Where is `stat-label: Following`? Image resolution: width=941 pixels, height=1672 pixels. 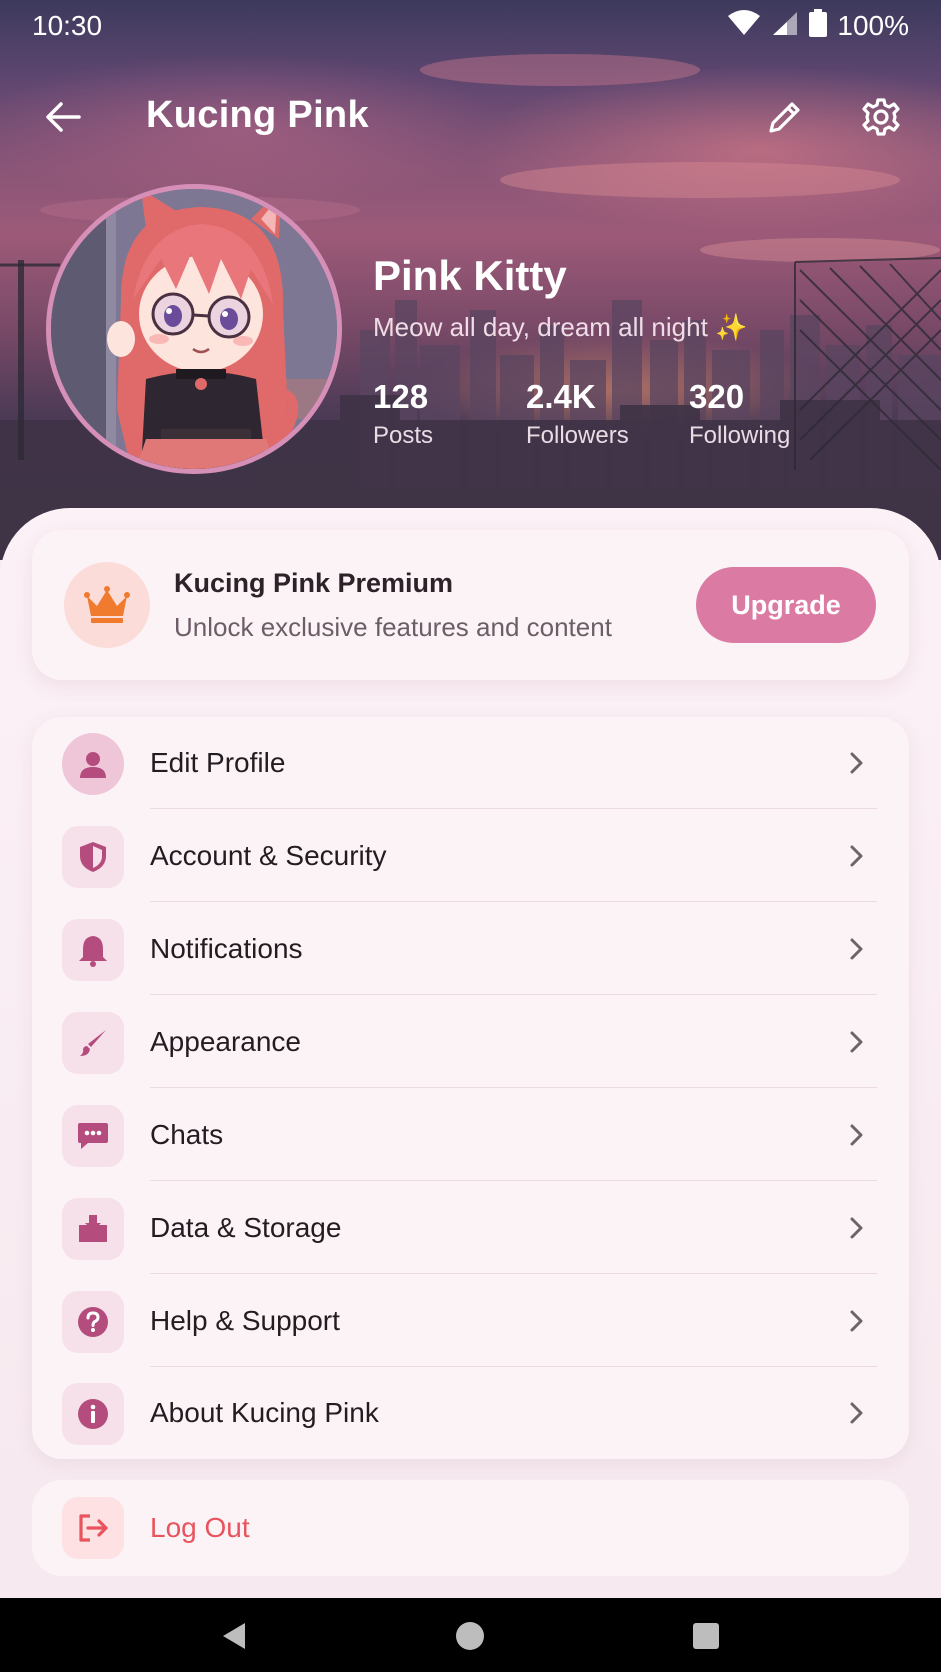
stat-label: Following is located at coordinates (740, 435).